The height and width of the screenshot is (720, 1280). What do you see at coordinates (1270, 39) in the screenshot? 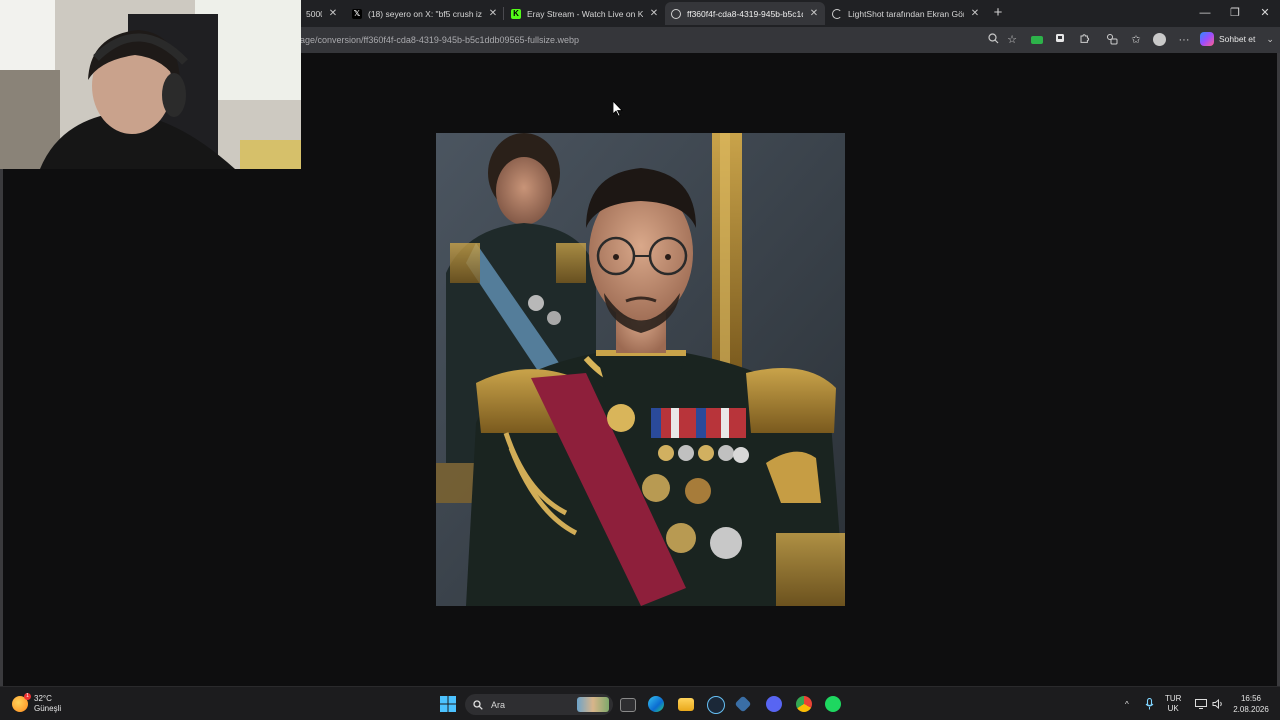
I see `chevron-down-icon: ⌄` at bounding box center [1270, 39].